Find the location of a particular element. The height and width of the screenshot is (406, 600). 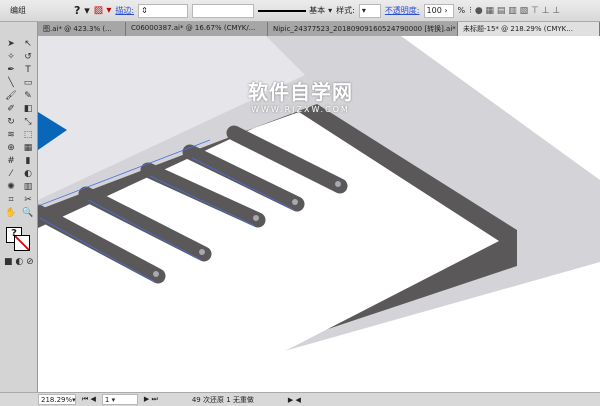

fill-stroke-swatches: ? is located at coordinates (18, 239).